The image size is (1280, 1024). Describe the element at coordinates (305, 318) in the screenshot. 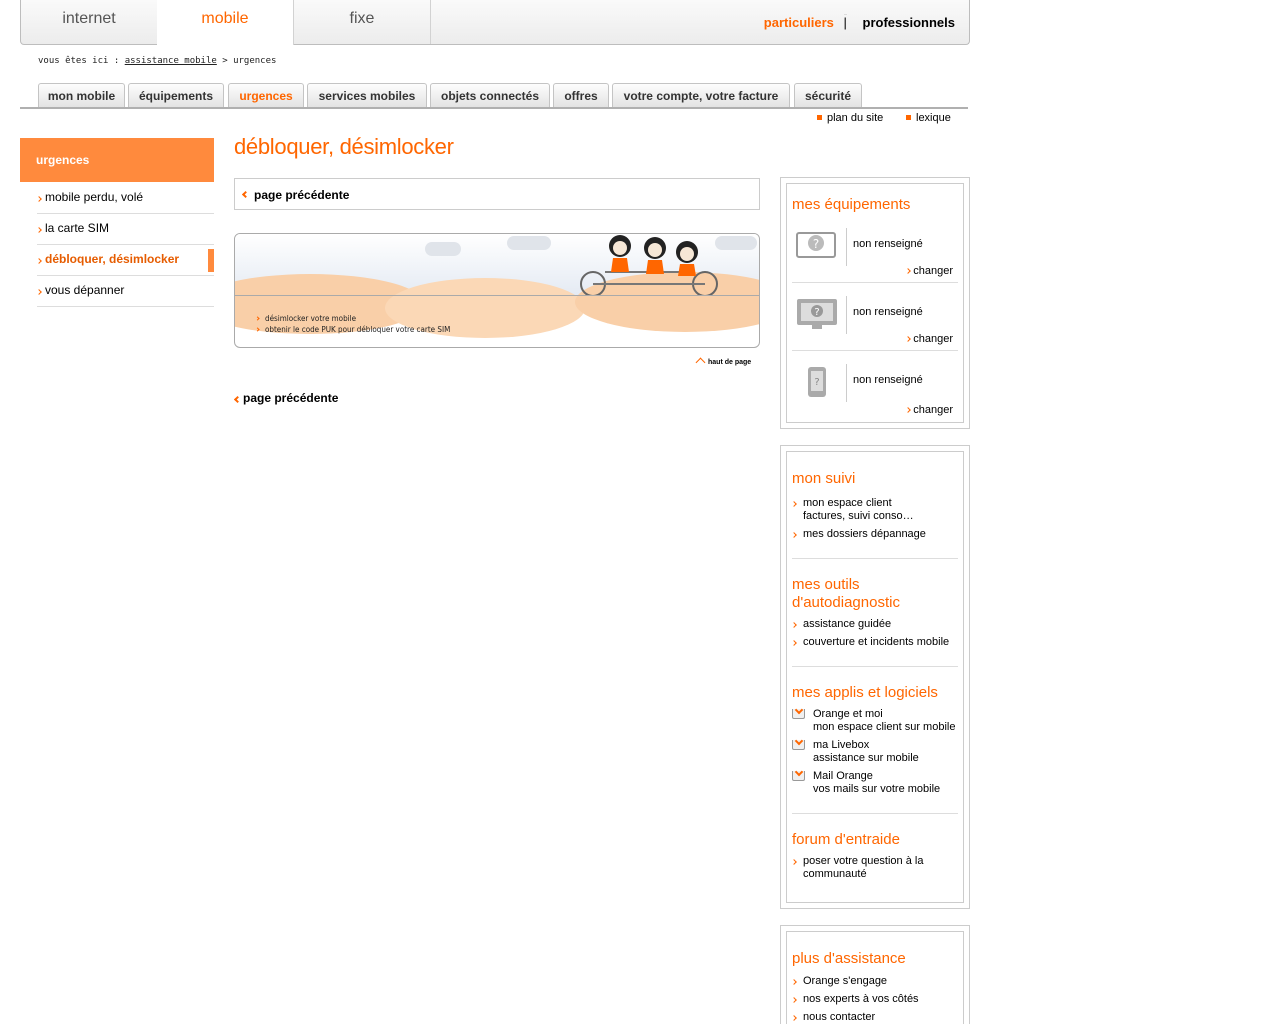

I see `link-desimlocker-mobile: désimlocker votre mobile` at that location.